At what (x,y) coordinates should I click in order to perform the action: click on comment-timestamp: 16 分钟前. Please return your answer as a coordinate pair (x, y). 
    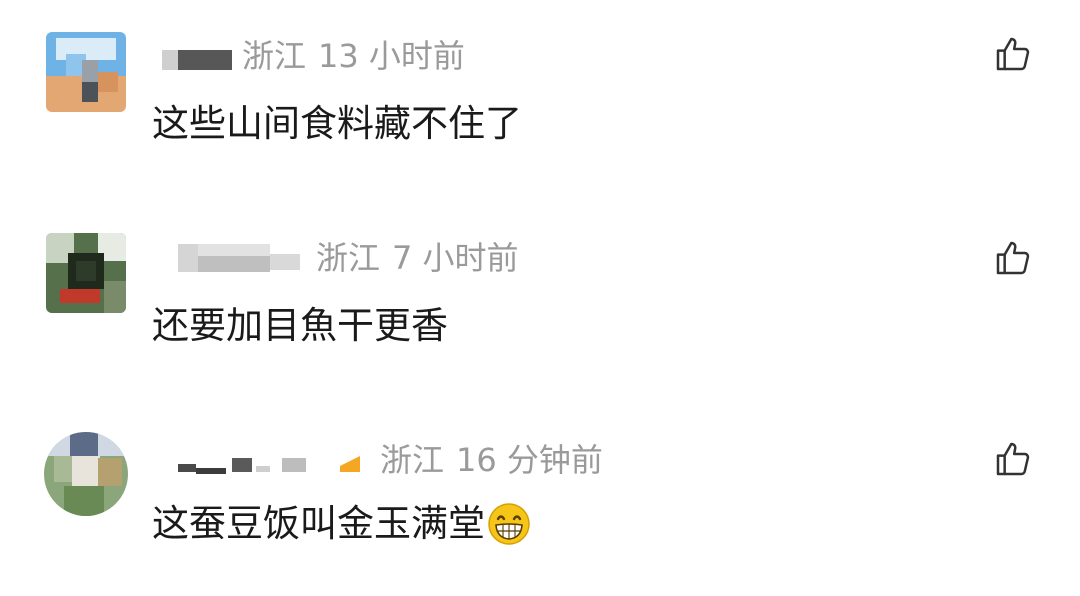
    Looking at the image, I should click on (529, 460).